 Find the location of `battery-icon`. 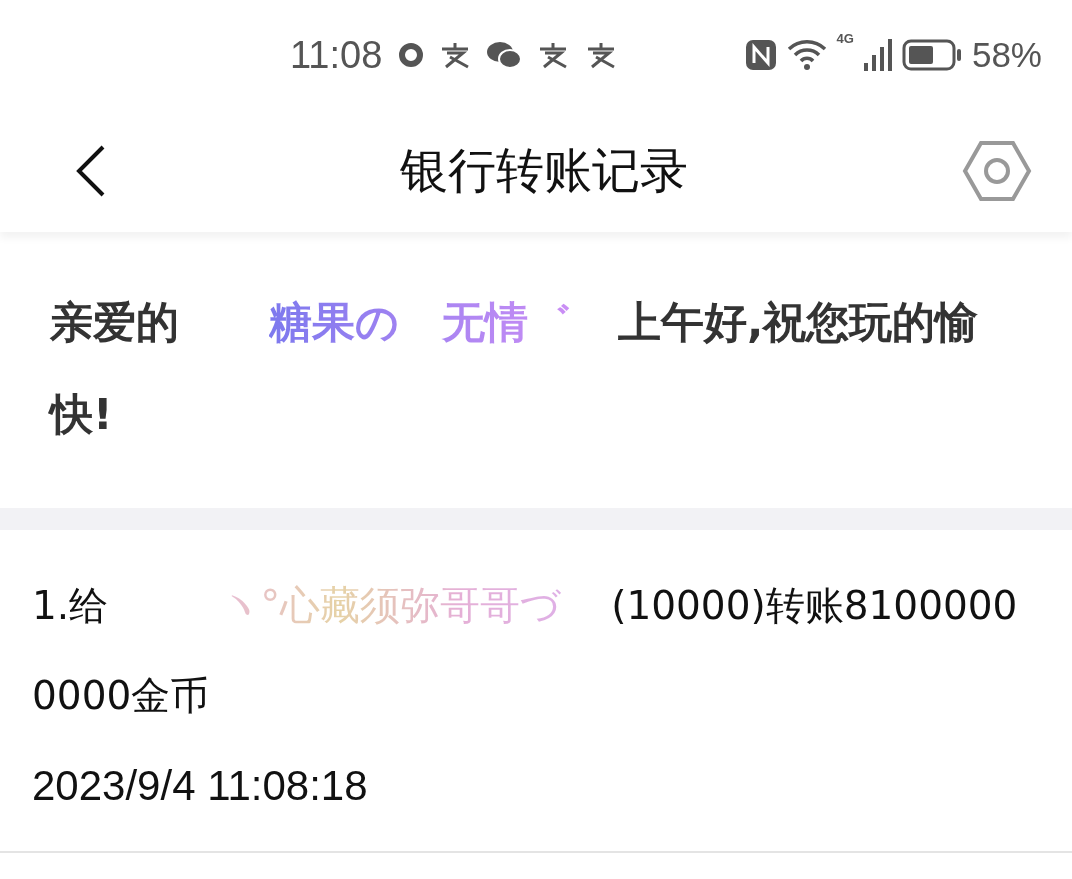

battery-icon is located at coordinates (931, 55).